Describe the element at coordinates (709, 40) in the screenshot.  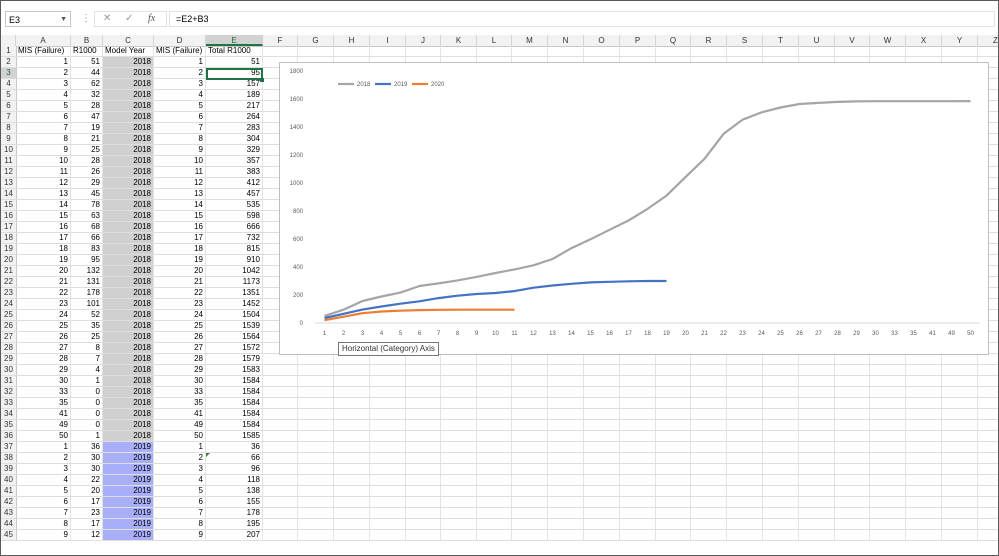
I see `column-header-r: R` at that location.